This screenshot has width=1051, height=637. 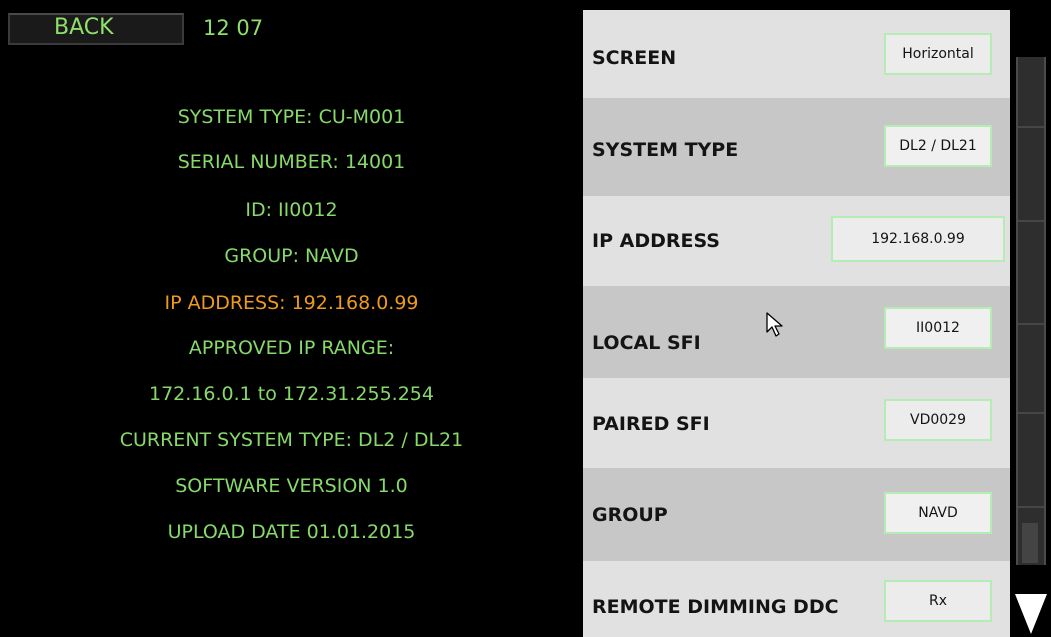 I want to click on current-system-type-text: CURRENT SYSTEM TYPE: DL2 / DL21, so click(x=291, y=440).